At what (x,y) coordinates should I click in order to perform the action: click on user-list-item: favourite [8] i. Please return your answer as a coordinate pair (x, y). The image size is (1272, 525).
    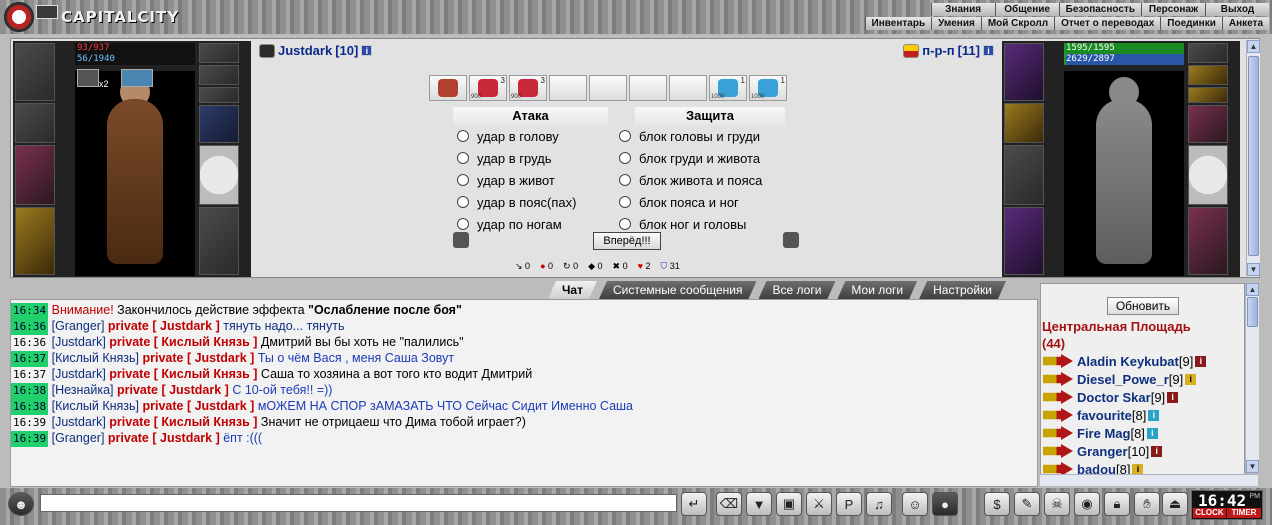
    Looking at the image, I should click on (1101, 415).